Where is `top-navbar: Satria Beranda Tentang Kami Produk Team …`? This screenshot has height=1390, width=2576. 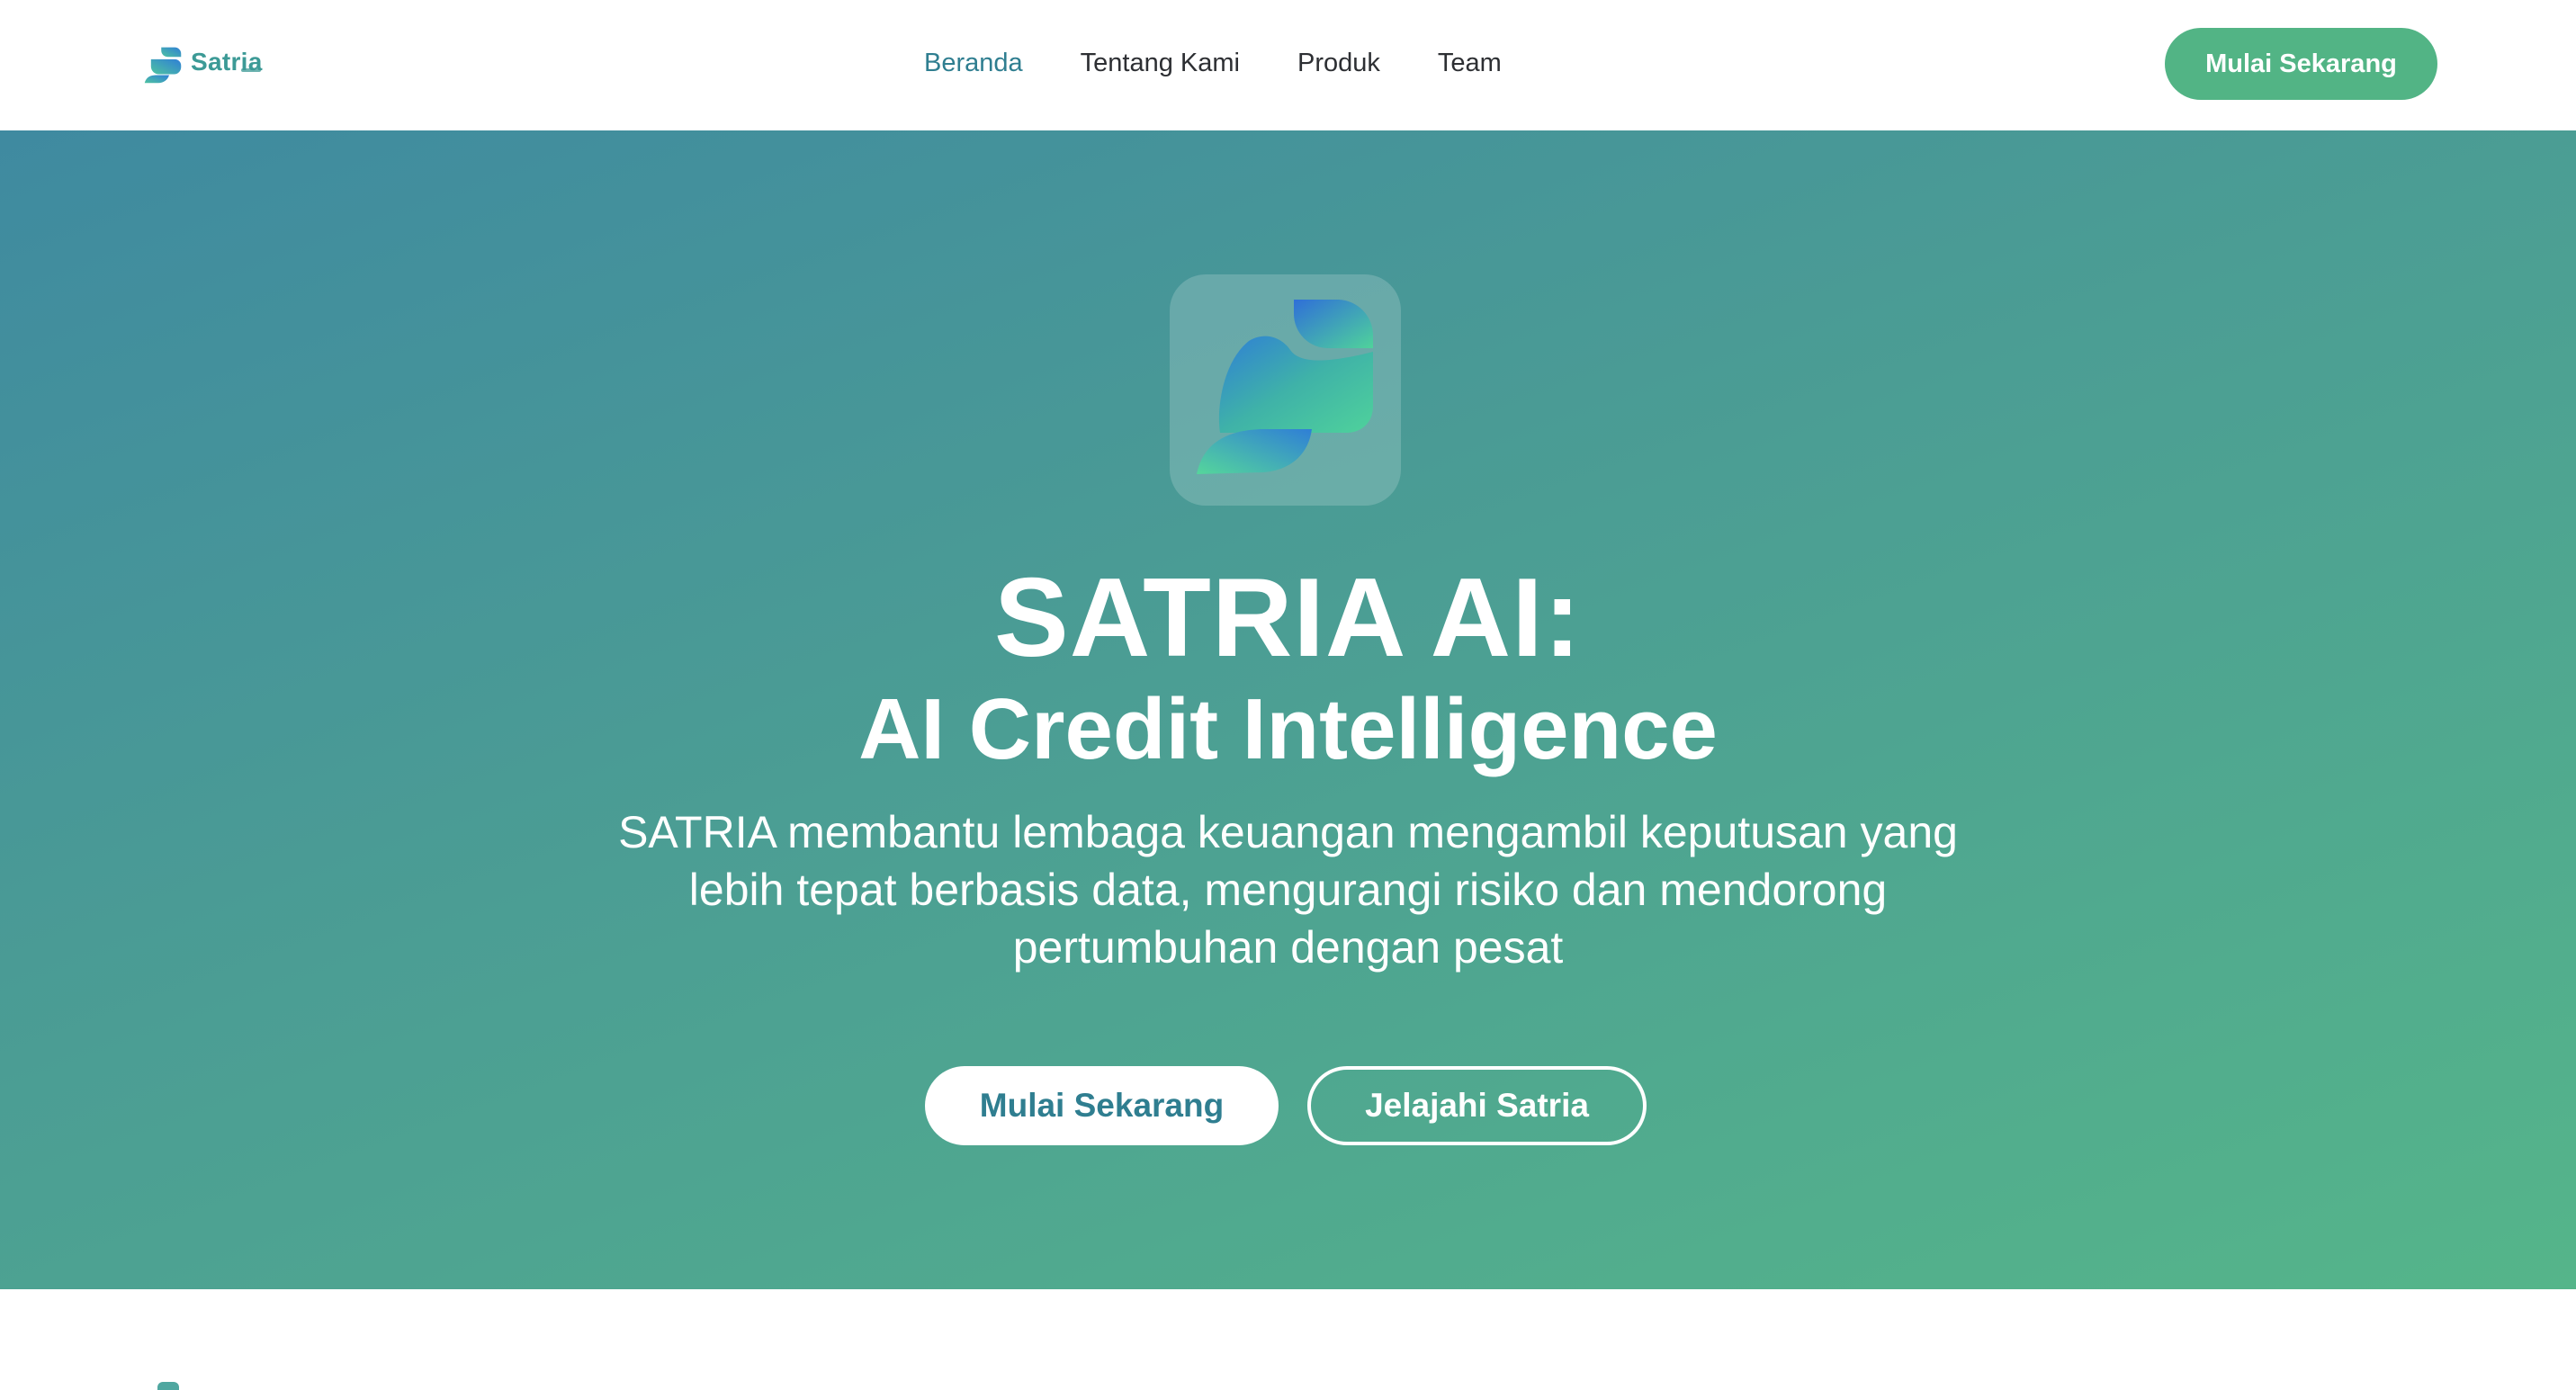 top-navbar: Satria Beranda Tentang Kami Produk Team … is located at coordinates (1288, 65).